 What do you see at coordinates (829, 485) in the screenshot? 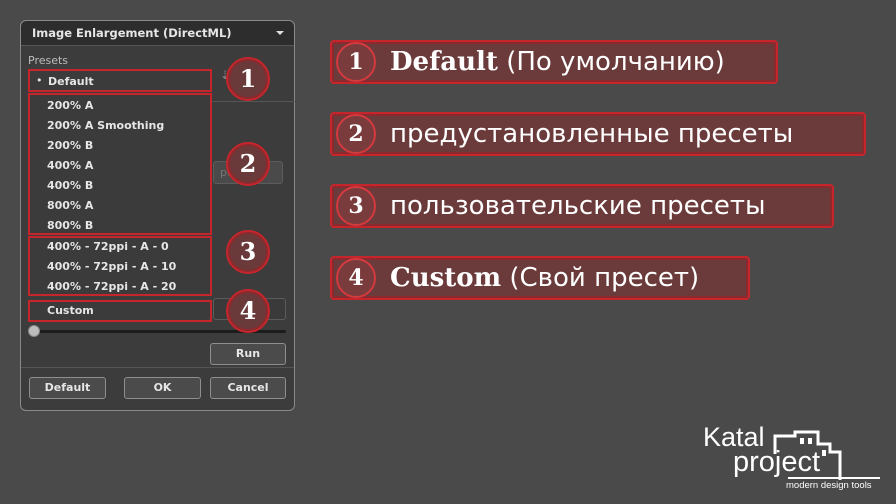
I see `logo-tagline: modern design tools` at bounding box center [829, 485].